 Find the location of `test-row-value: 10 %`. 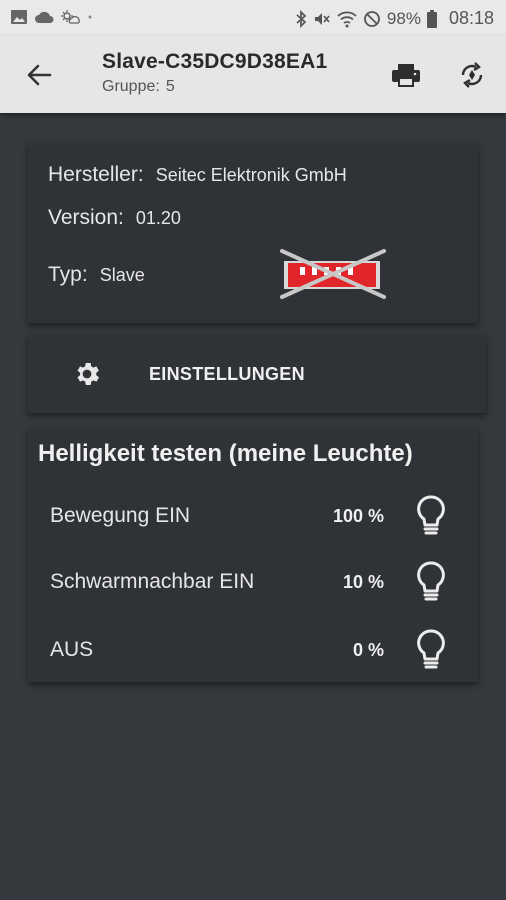

test-row-value: 10 % is located at coordinates (363, 582).